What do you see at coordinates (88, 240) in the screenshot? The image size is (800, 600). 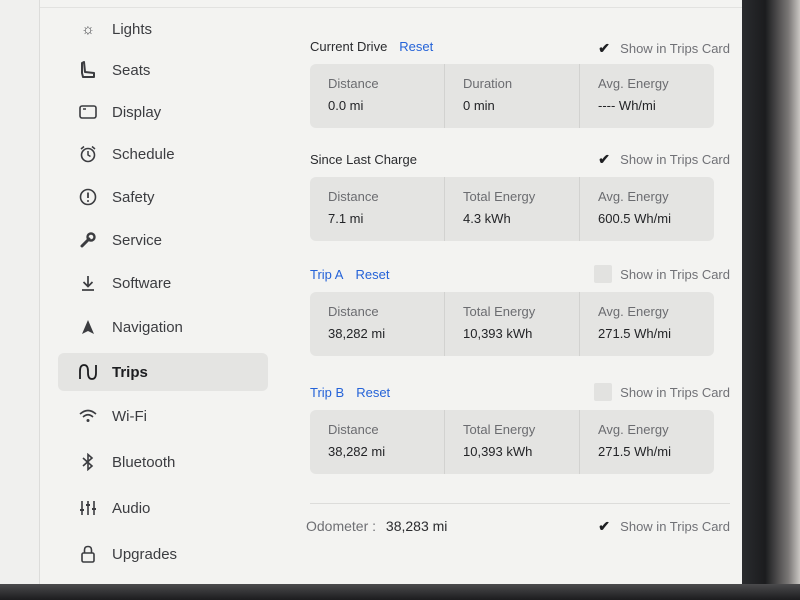 I see `wrench-icon` at bounding box center [88, 240].